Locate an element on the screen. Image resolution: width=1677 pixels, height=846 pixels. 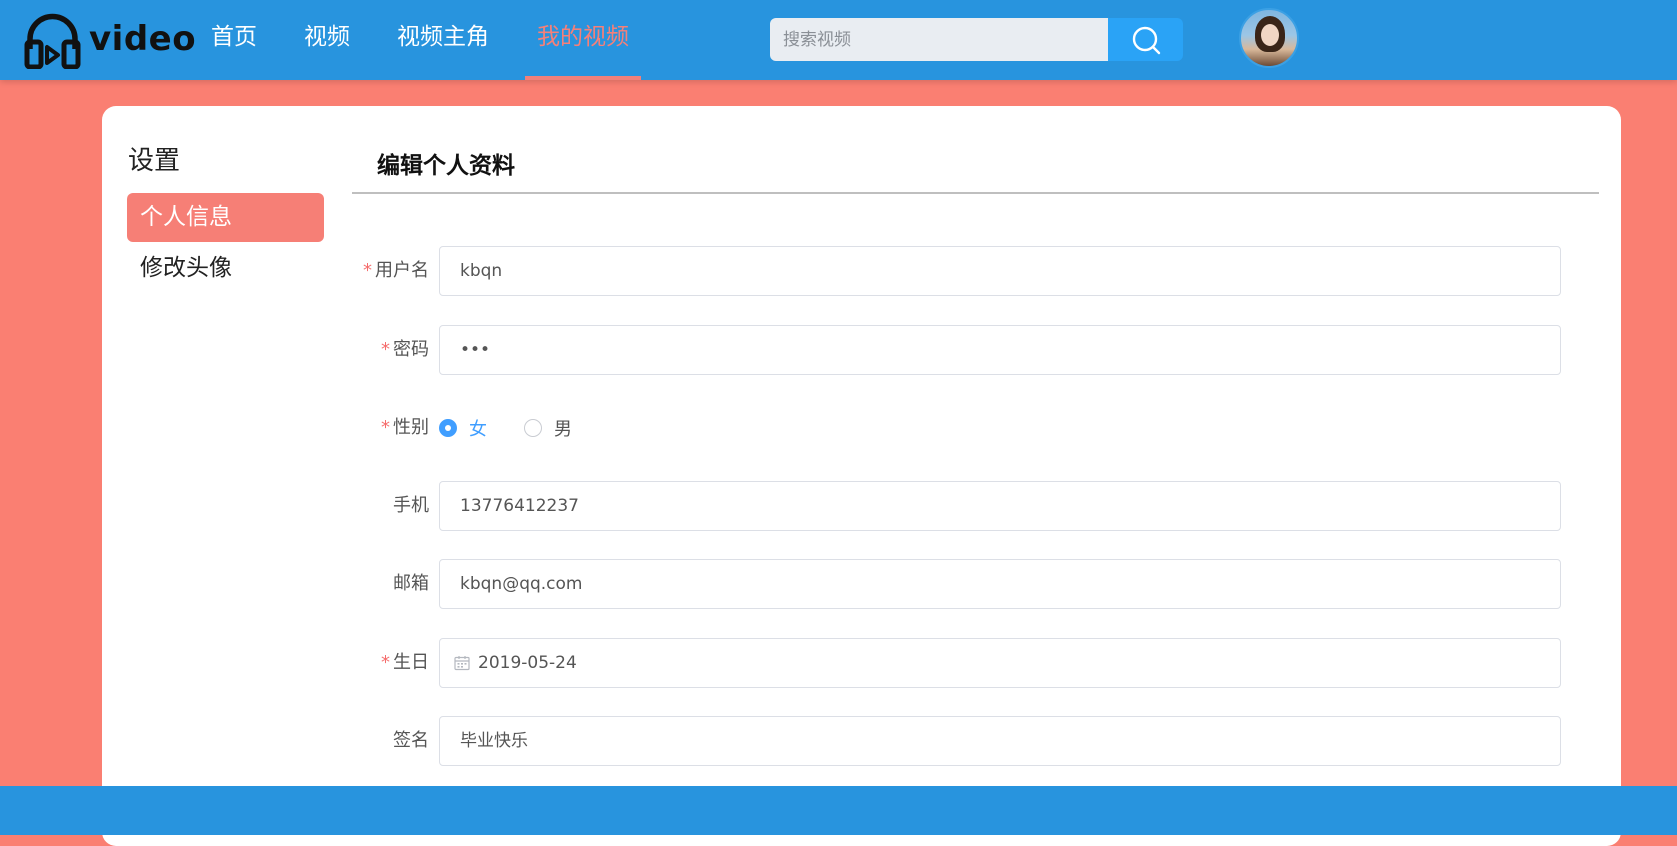
phone-input: 13776412237 is located at coordinates (1000, 506).